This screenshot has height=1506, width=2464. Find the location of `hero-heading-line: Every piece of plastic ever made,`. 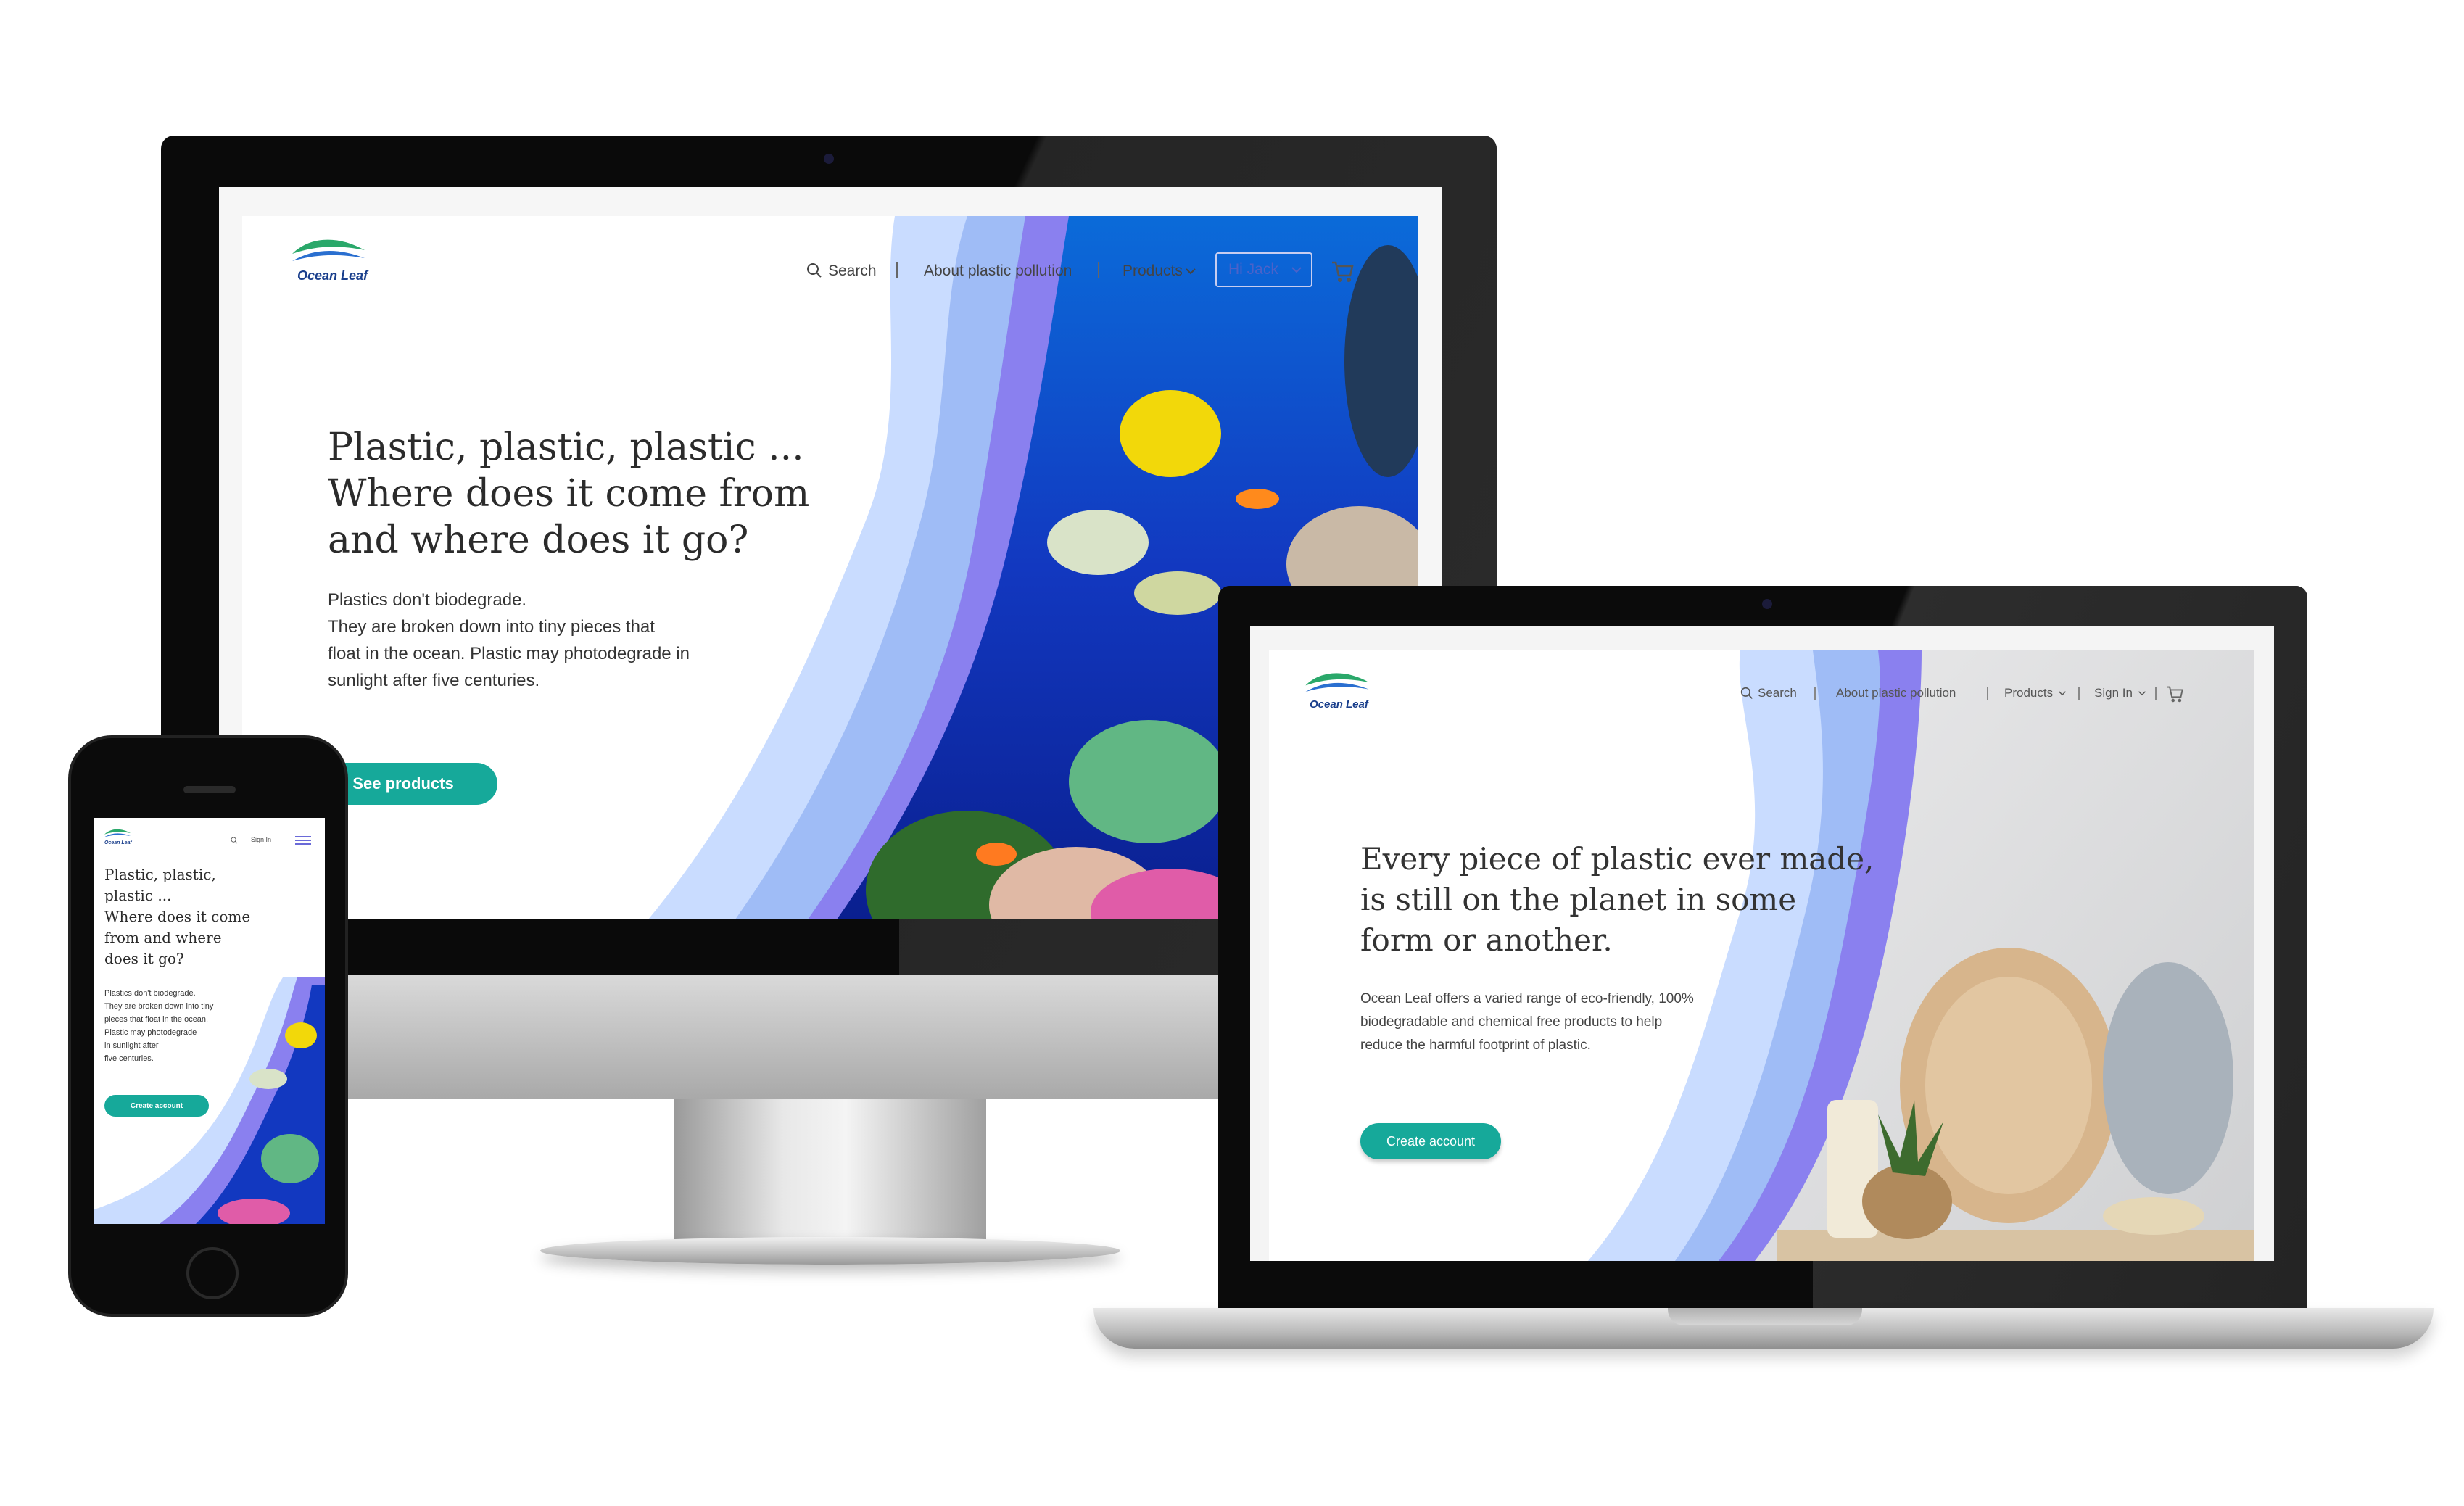

hero-heading-line: Every piece of plastic ever made, is located at coordinates (1617, 859).